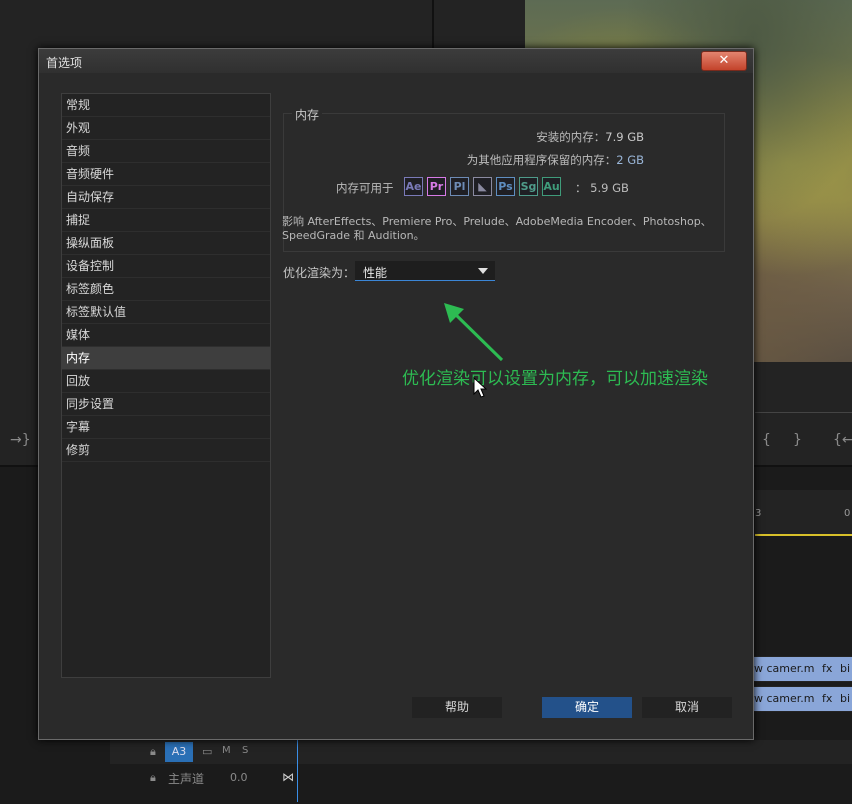 Image resolution: width=852 pixels, height=804 pixels. I want to click on installed-memory-value: 7.9 GB, so click(624, 137).